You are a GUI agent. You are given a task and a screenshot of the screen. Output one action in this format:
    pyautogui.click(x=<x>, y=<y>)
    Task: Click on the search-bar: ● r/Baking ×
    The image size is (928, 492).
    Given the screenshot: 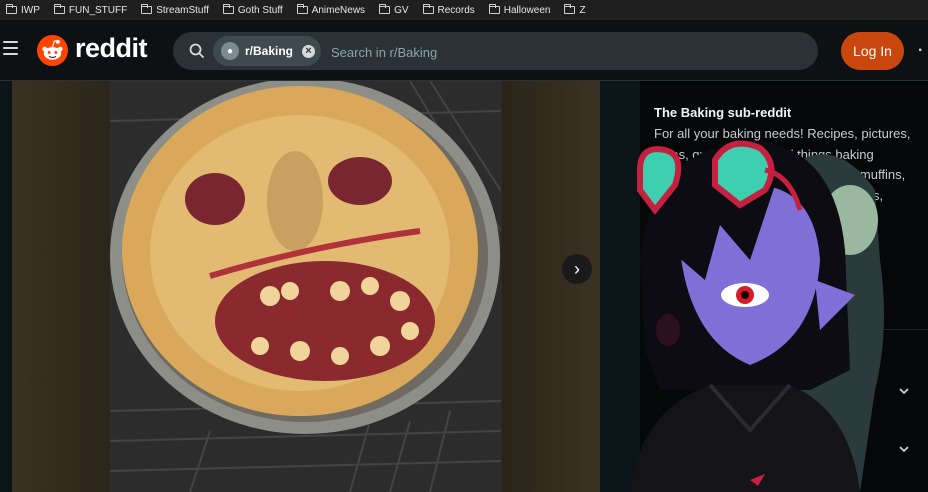 What is the action you would take?
    pyautogui.click(x=495, y=51)
    